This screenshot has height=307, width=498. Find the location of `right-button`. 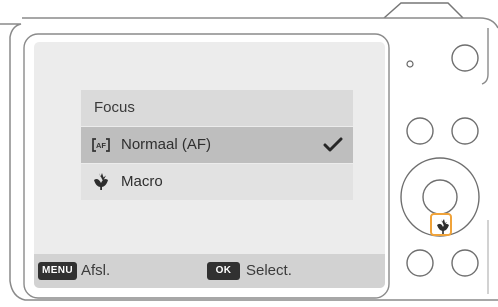

right-button is located at coordinates (465, 131).